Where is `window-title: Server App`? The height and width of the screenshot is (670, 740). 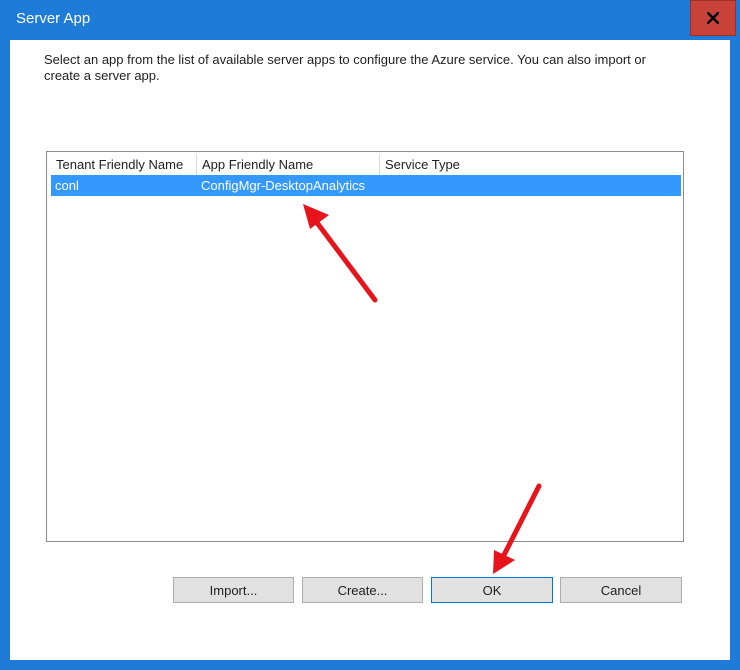
window-title: Server App is located at coordinates (53, 18).